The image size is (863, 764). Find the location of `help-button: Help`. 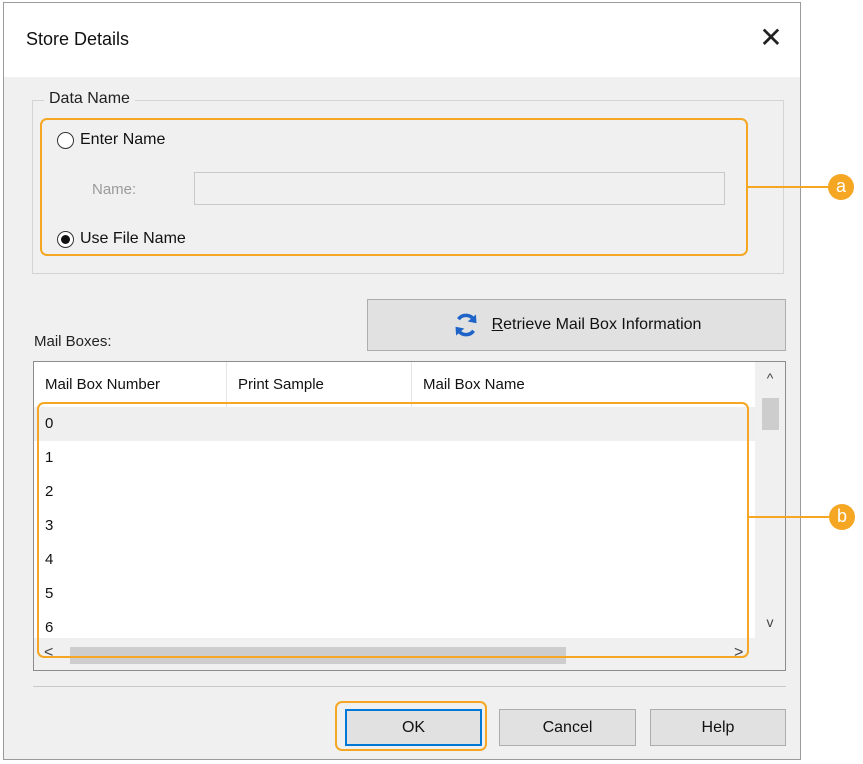

help-button: Help is located at coordinates (718, 727).